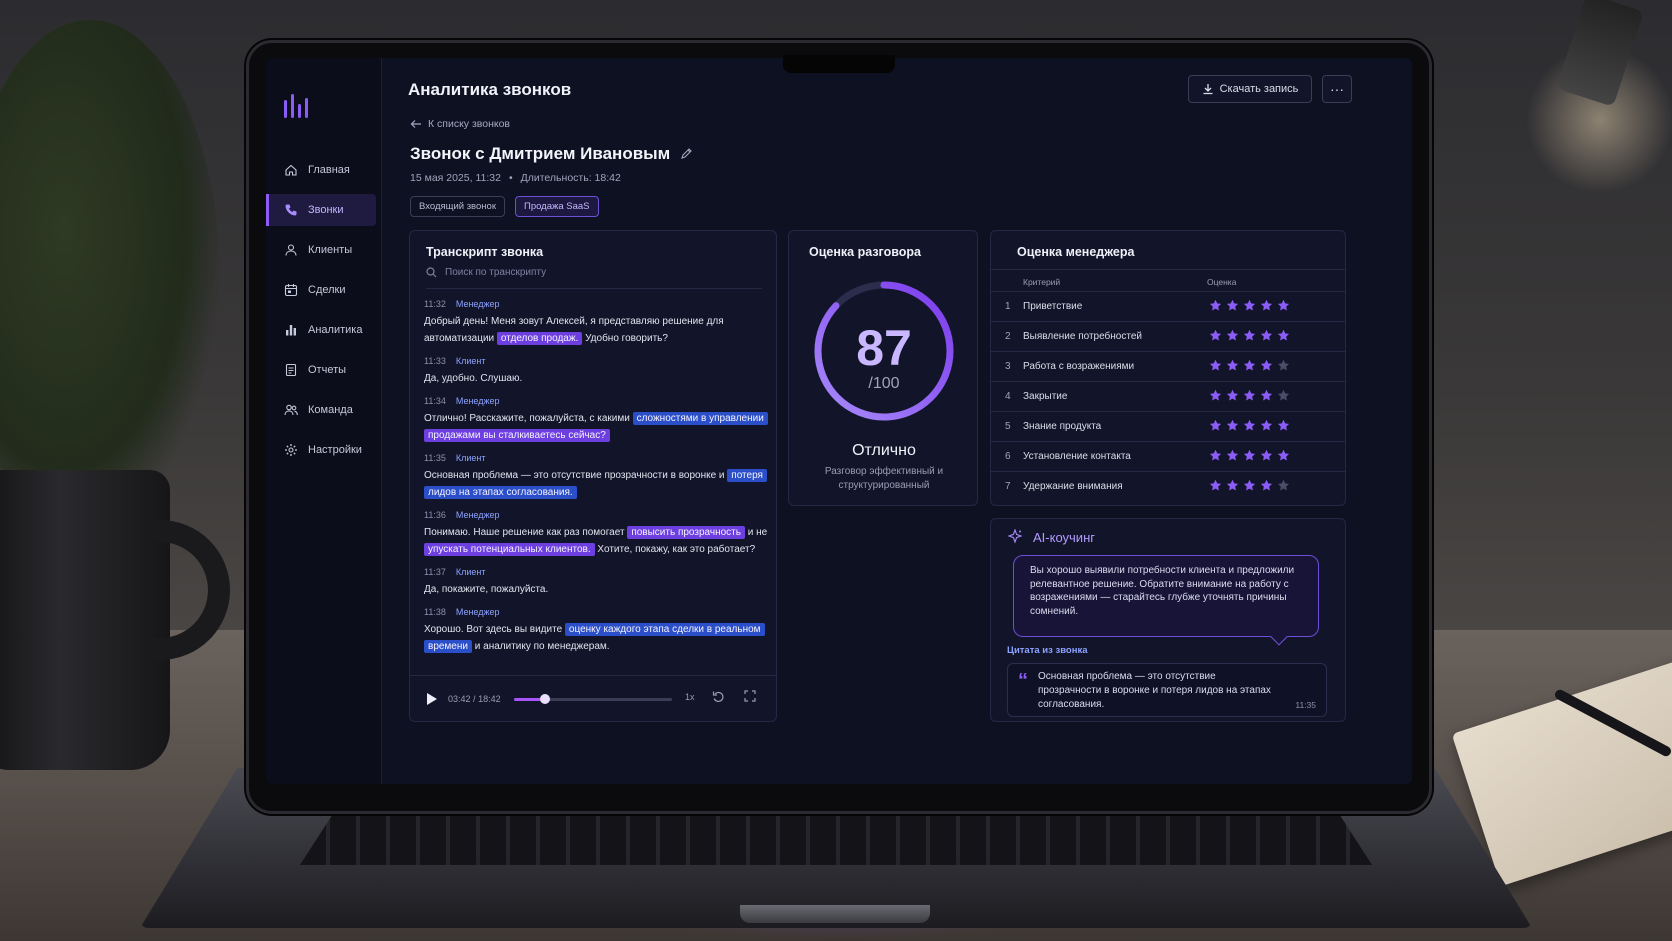 Image resolution: width=1672 pixels, height=941 pixels. What do you see at coordinates (509, 549) in the screenshot?
I see `highlighted-phrase: упускать потенциальных клиентов.` at bounding box center [509, 549].